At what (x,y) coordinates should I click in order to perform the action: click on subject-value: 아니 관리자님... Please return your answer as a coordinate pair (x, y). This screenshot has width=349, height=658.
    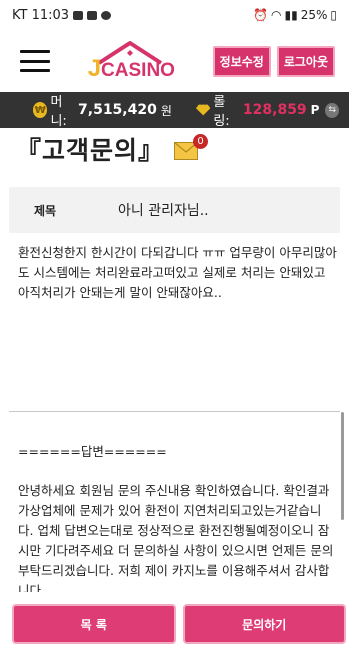
    Looking at the image, I should click on (163, 211).